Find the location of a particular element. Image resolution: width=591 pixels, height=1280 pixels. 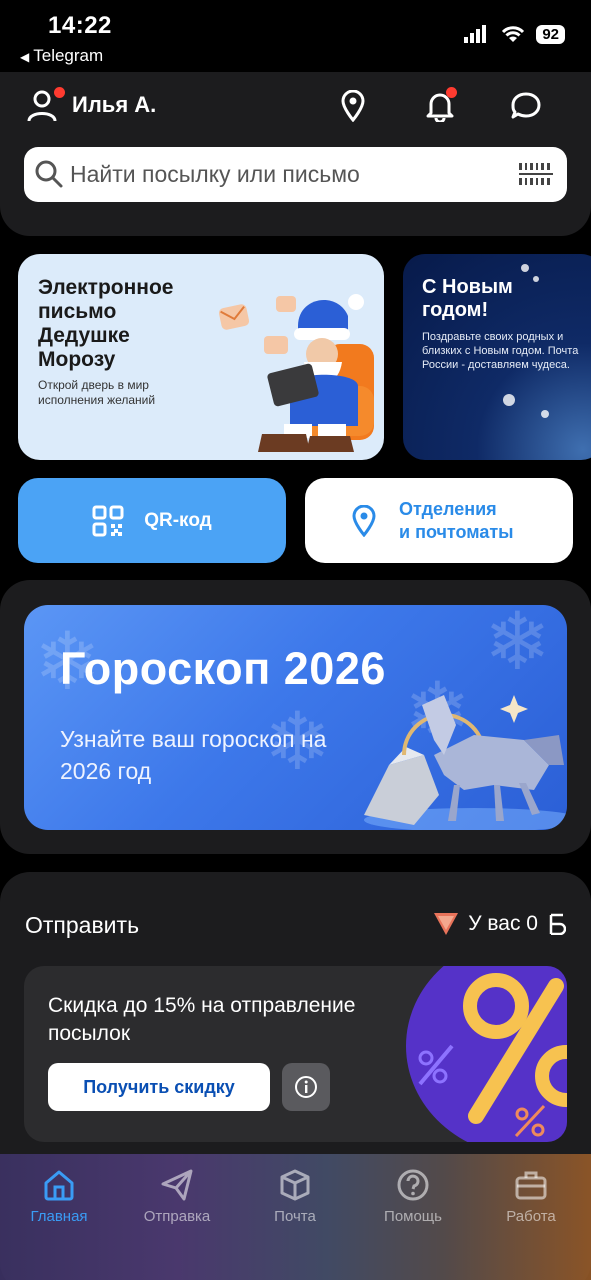

percent-illustration is located at coordinates (486, 1054).